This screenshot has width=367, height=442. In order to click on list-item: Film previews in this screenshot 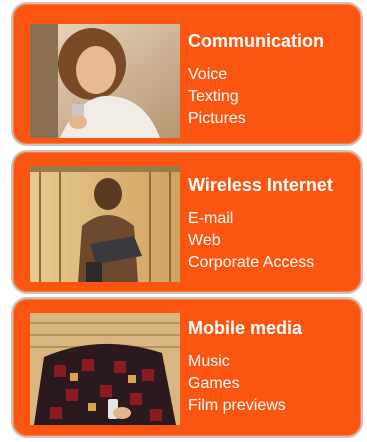, I will do `click(237, 405)`.